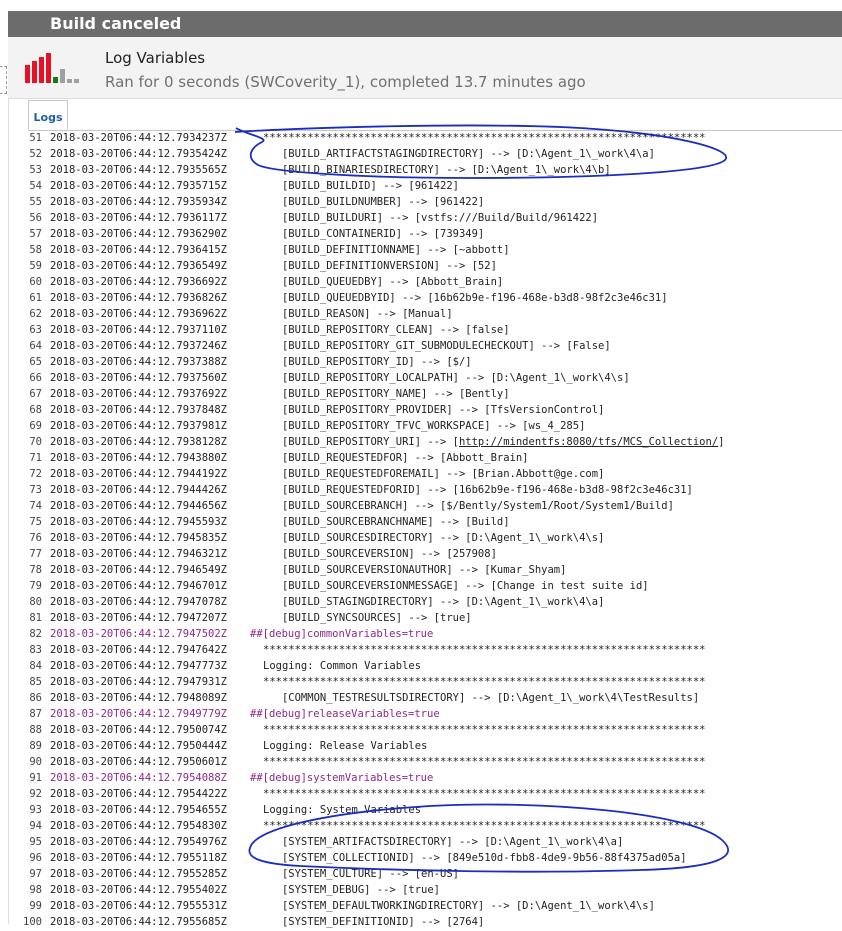 This screenshot has height=931, width=842. What do you see at coordinates (25, 314) in the screenshot?
I see `log-line-number: 62` at bounding box center [25, 314].